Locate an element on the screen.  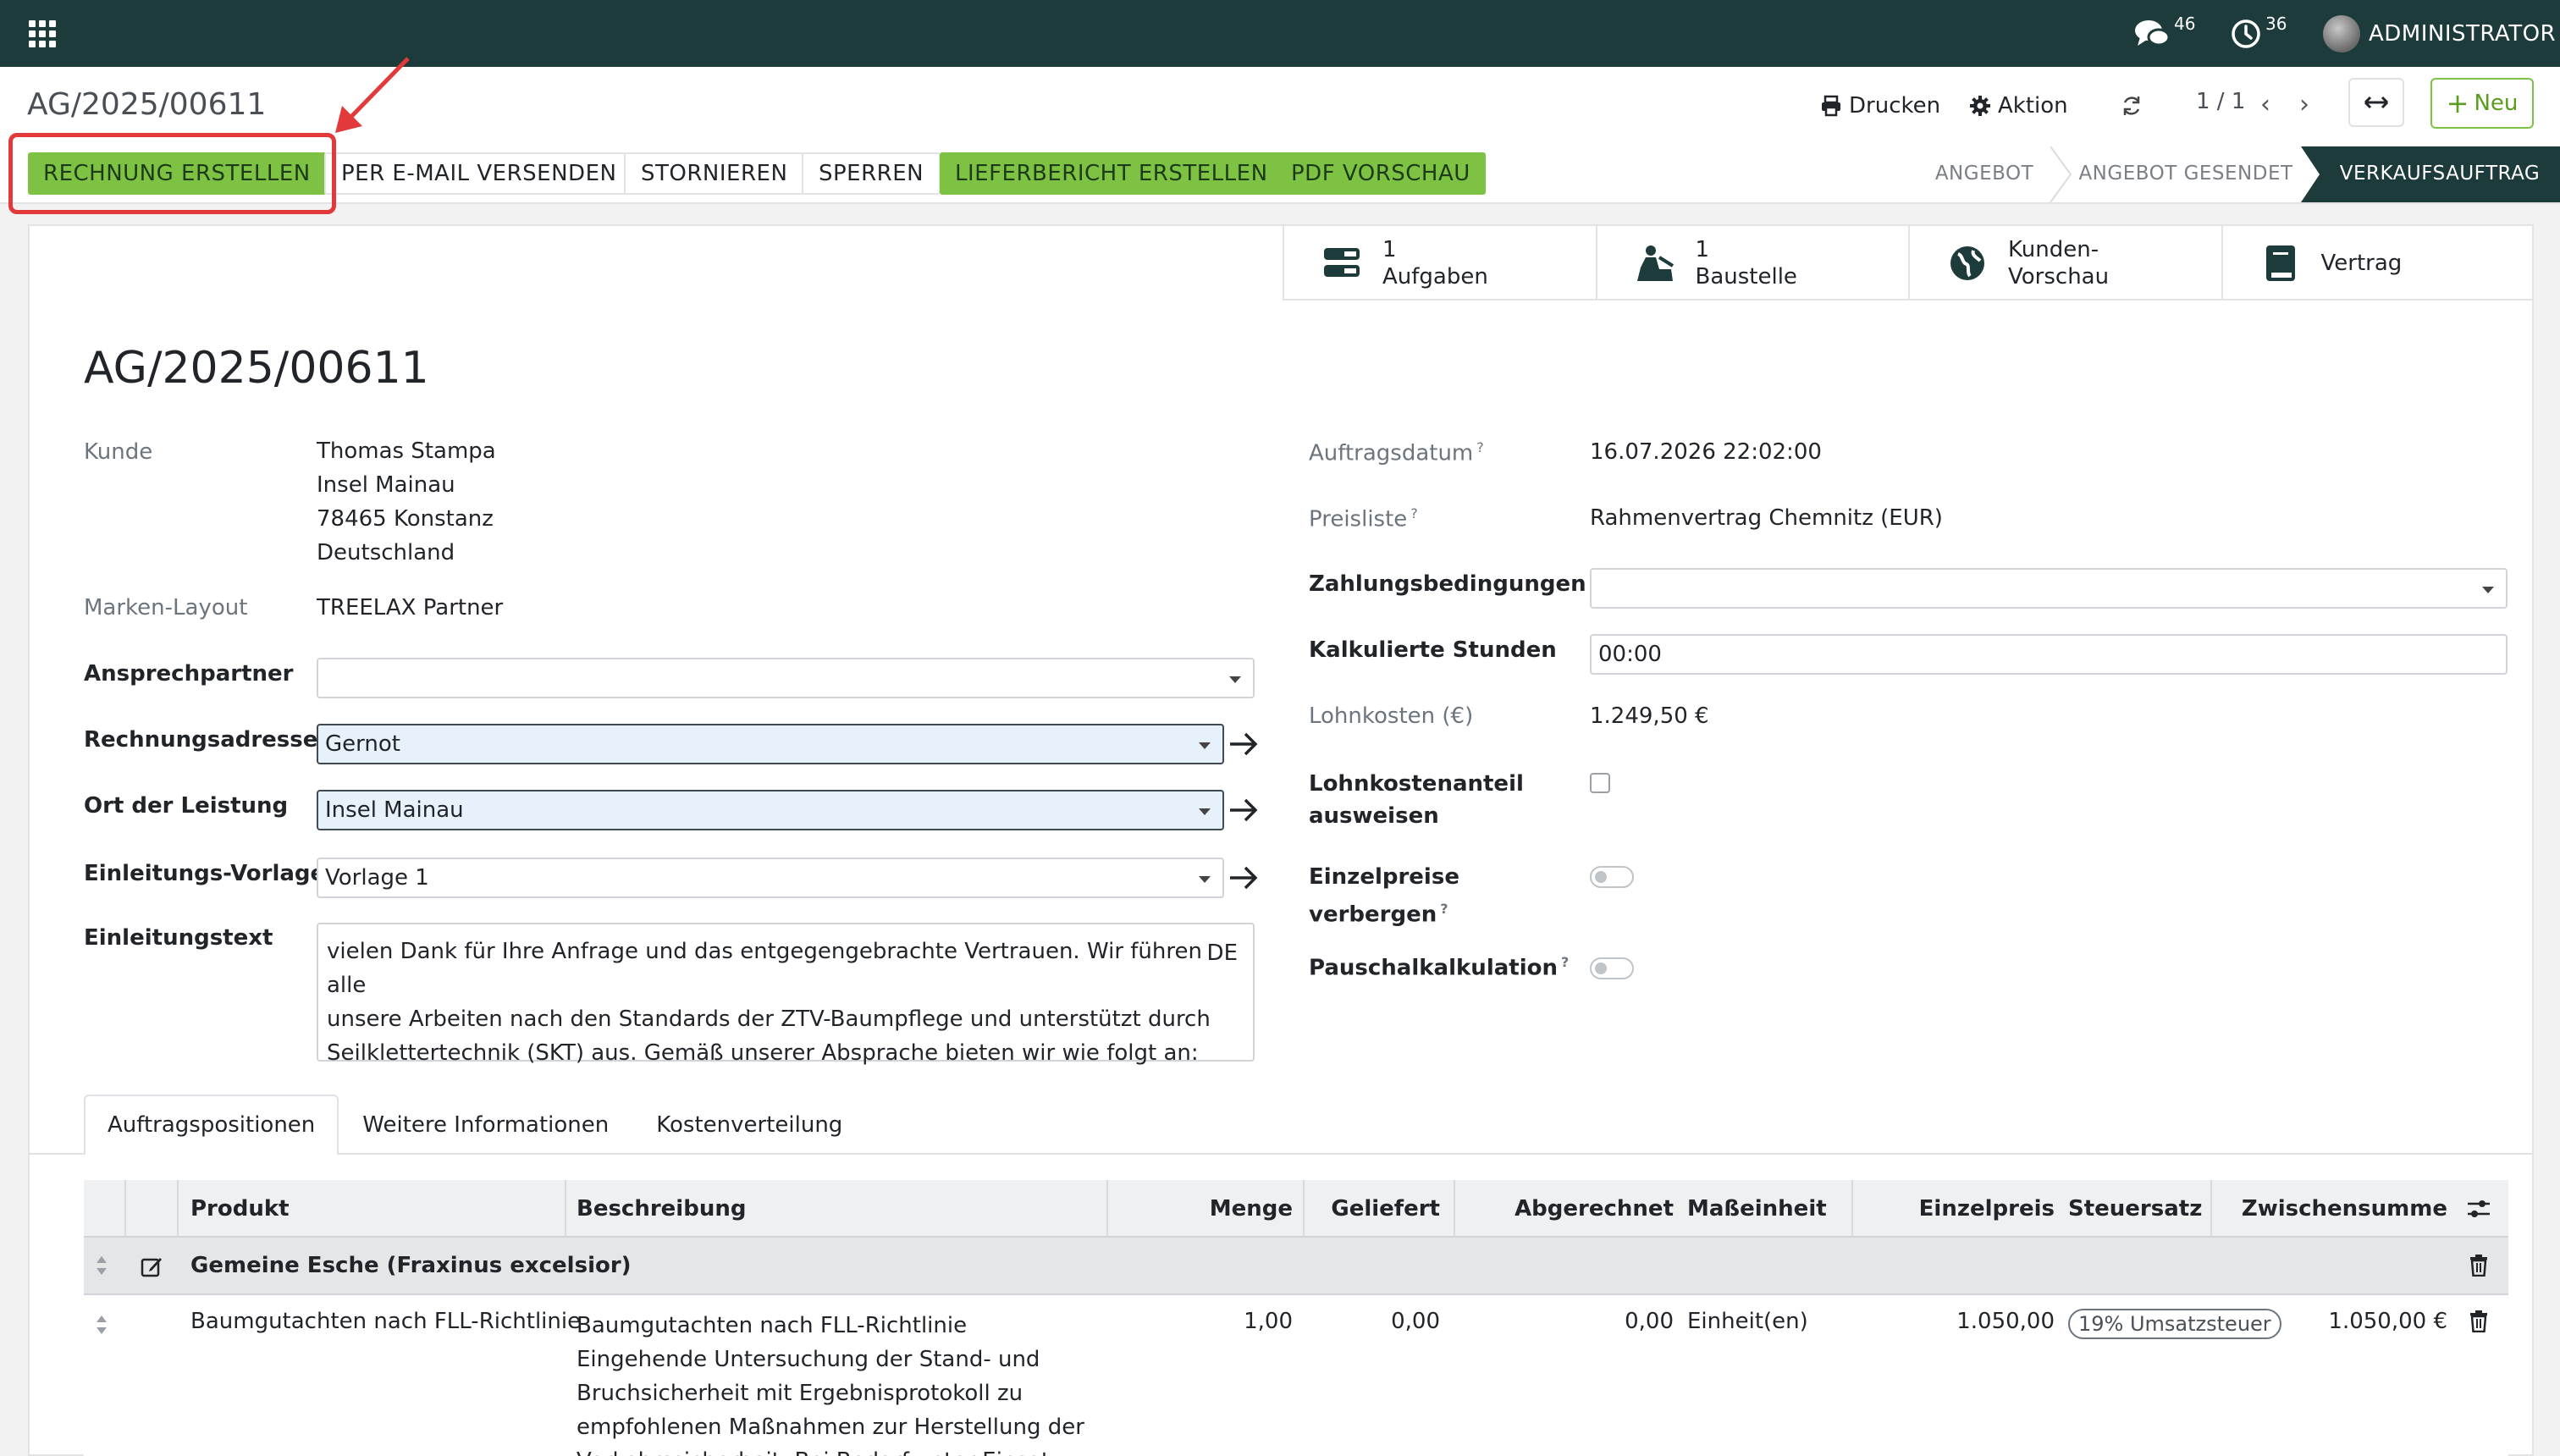
pager-value: 1 / 1 is located at coordinates (2220, 102).